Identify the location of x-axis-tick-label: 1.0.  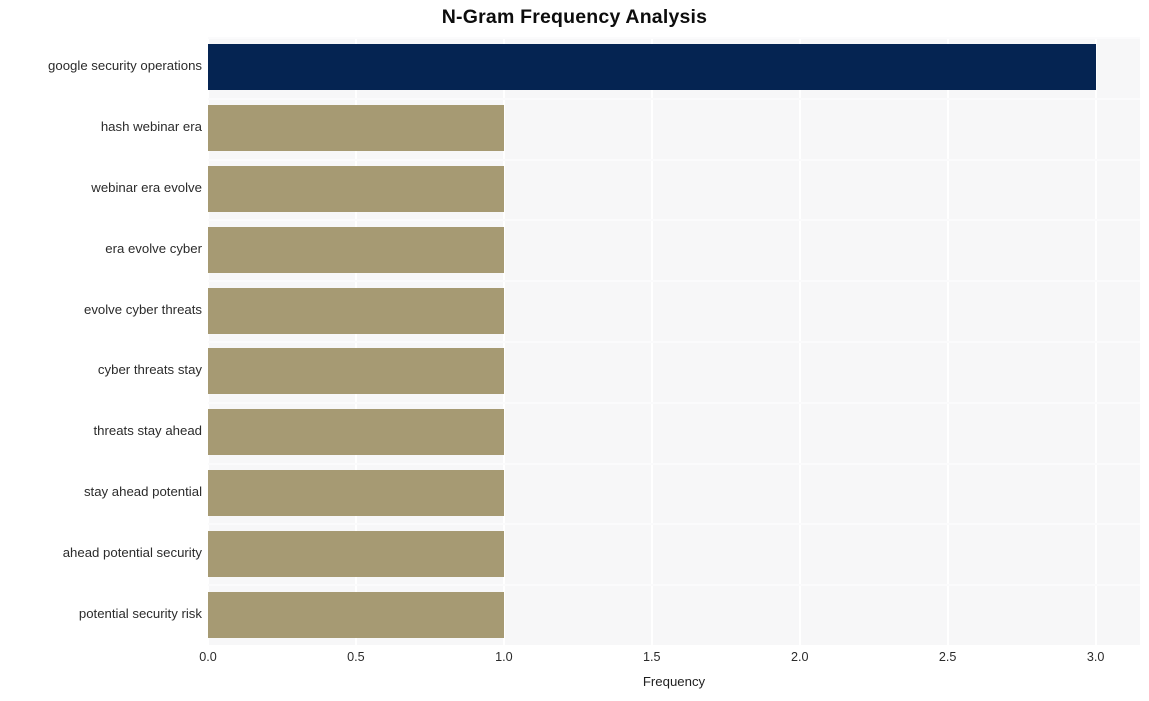
(504, 657).